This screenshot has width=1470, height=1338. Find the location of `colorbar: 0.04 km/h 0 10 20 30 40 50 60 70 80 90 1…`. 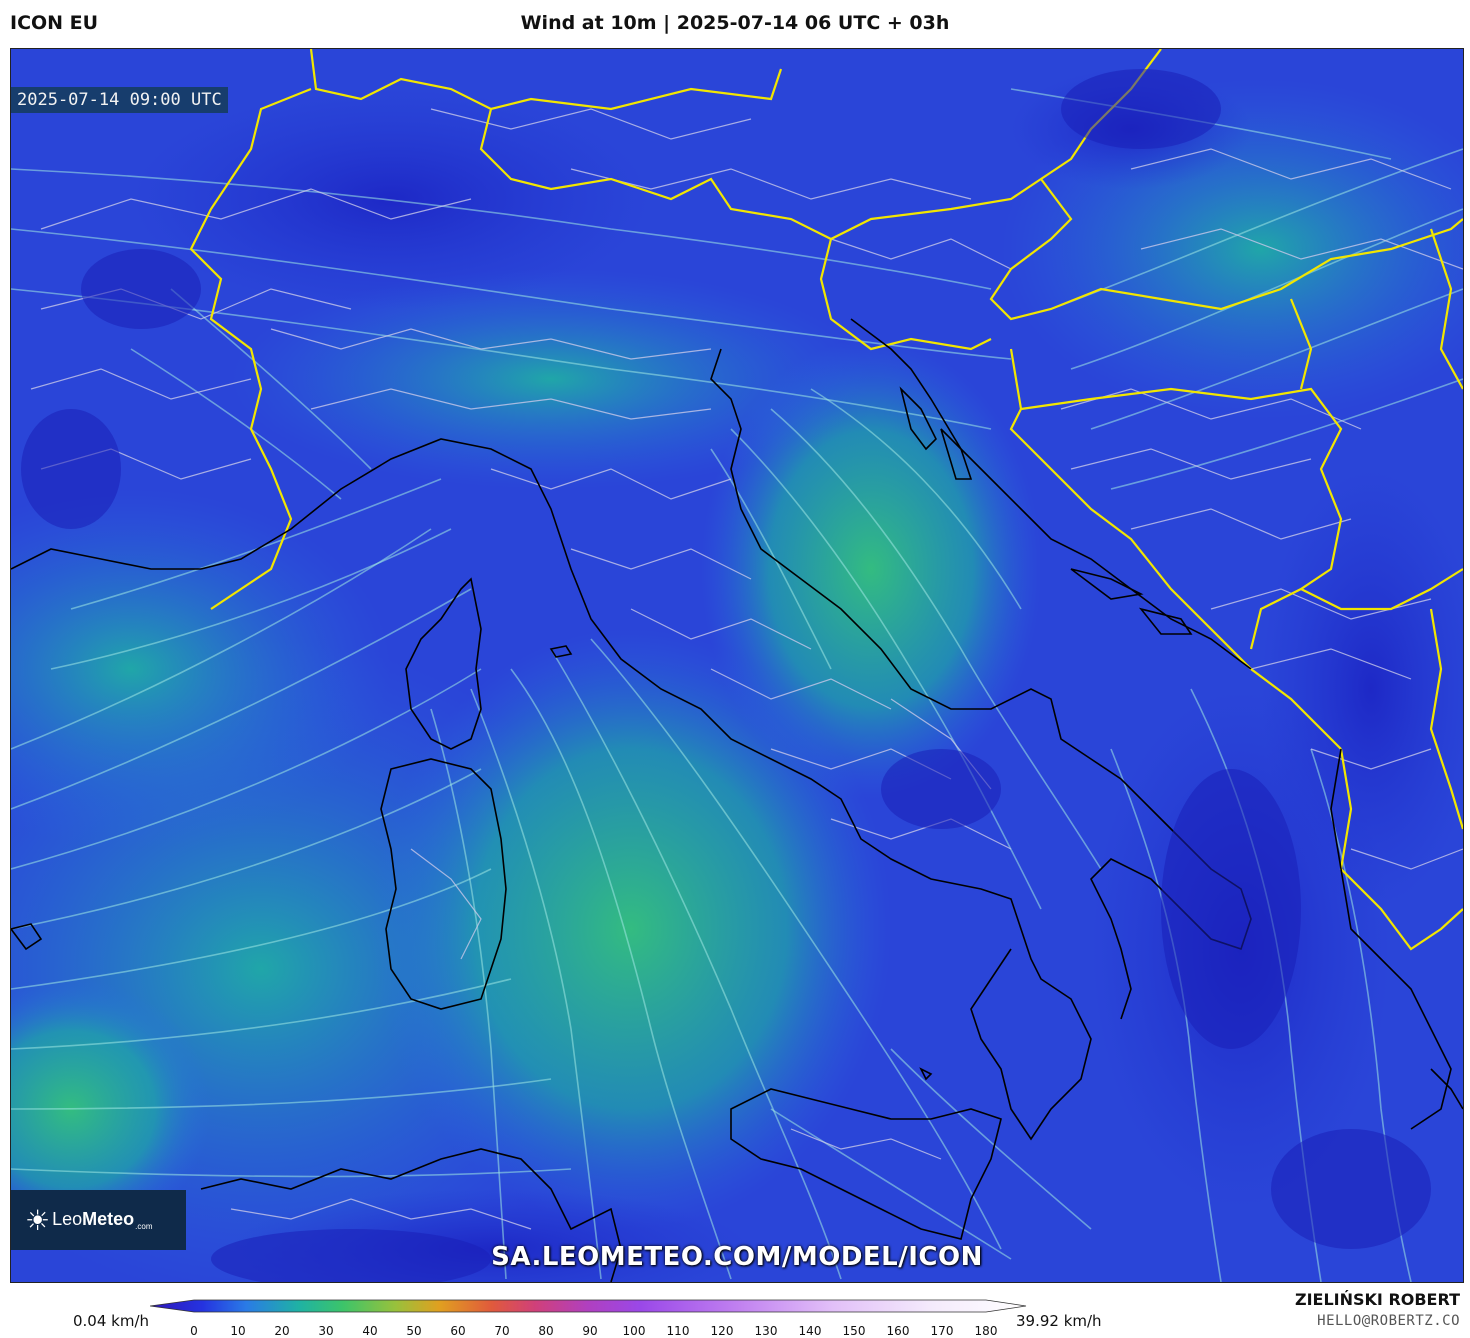

colorbar: 0.04 km/h 0 10 20 30 40 50 60 70 80 90 1… is located at coordinates (735, 1314).